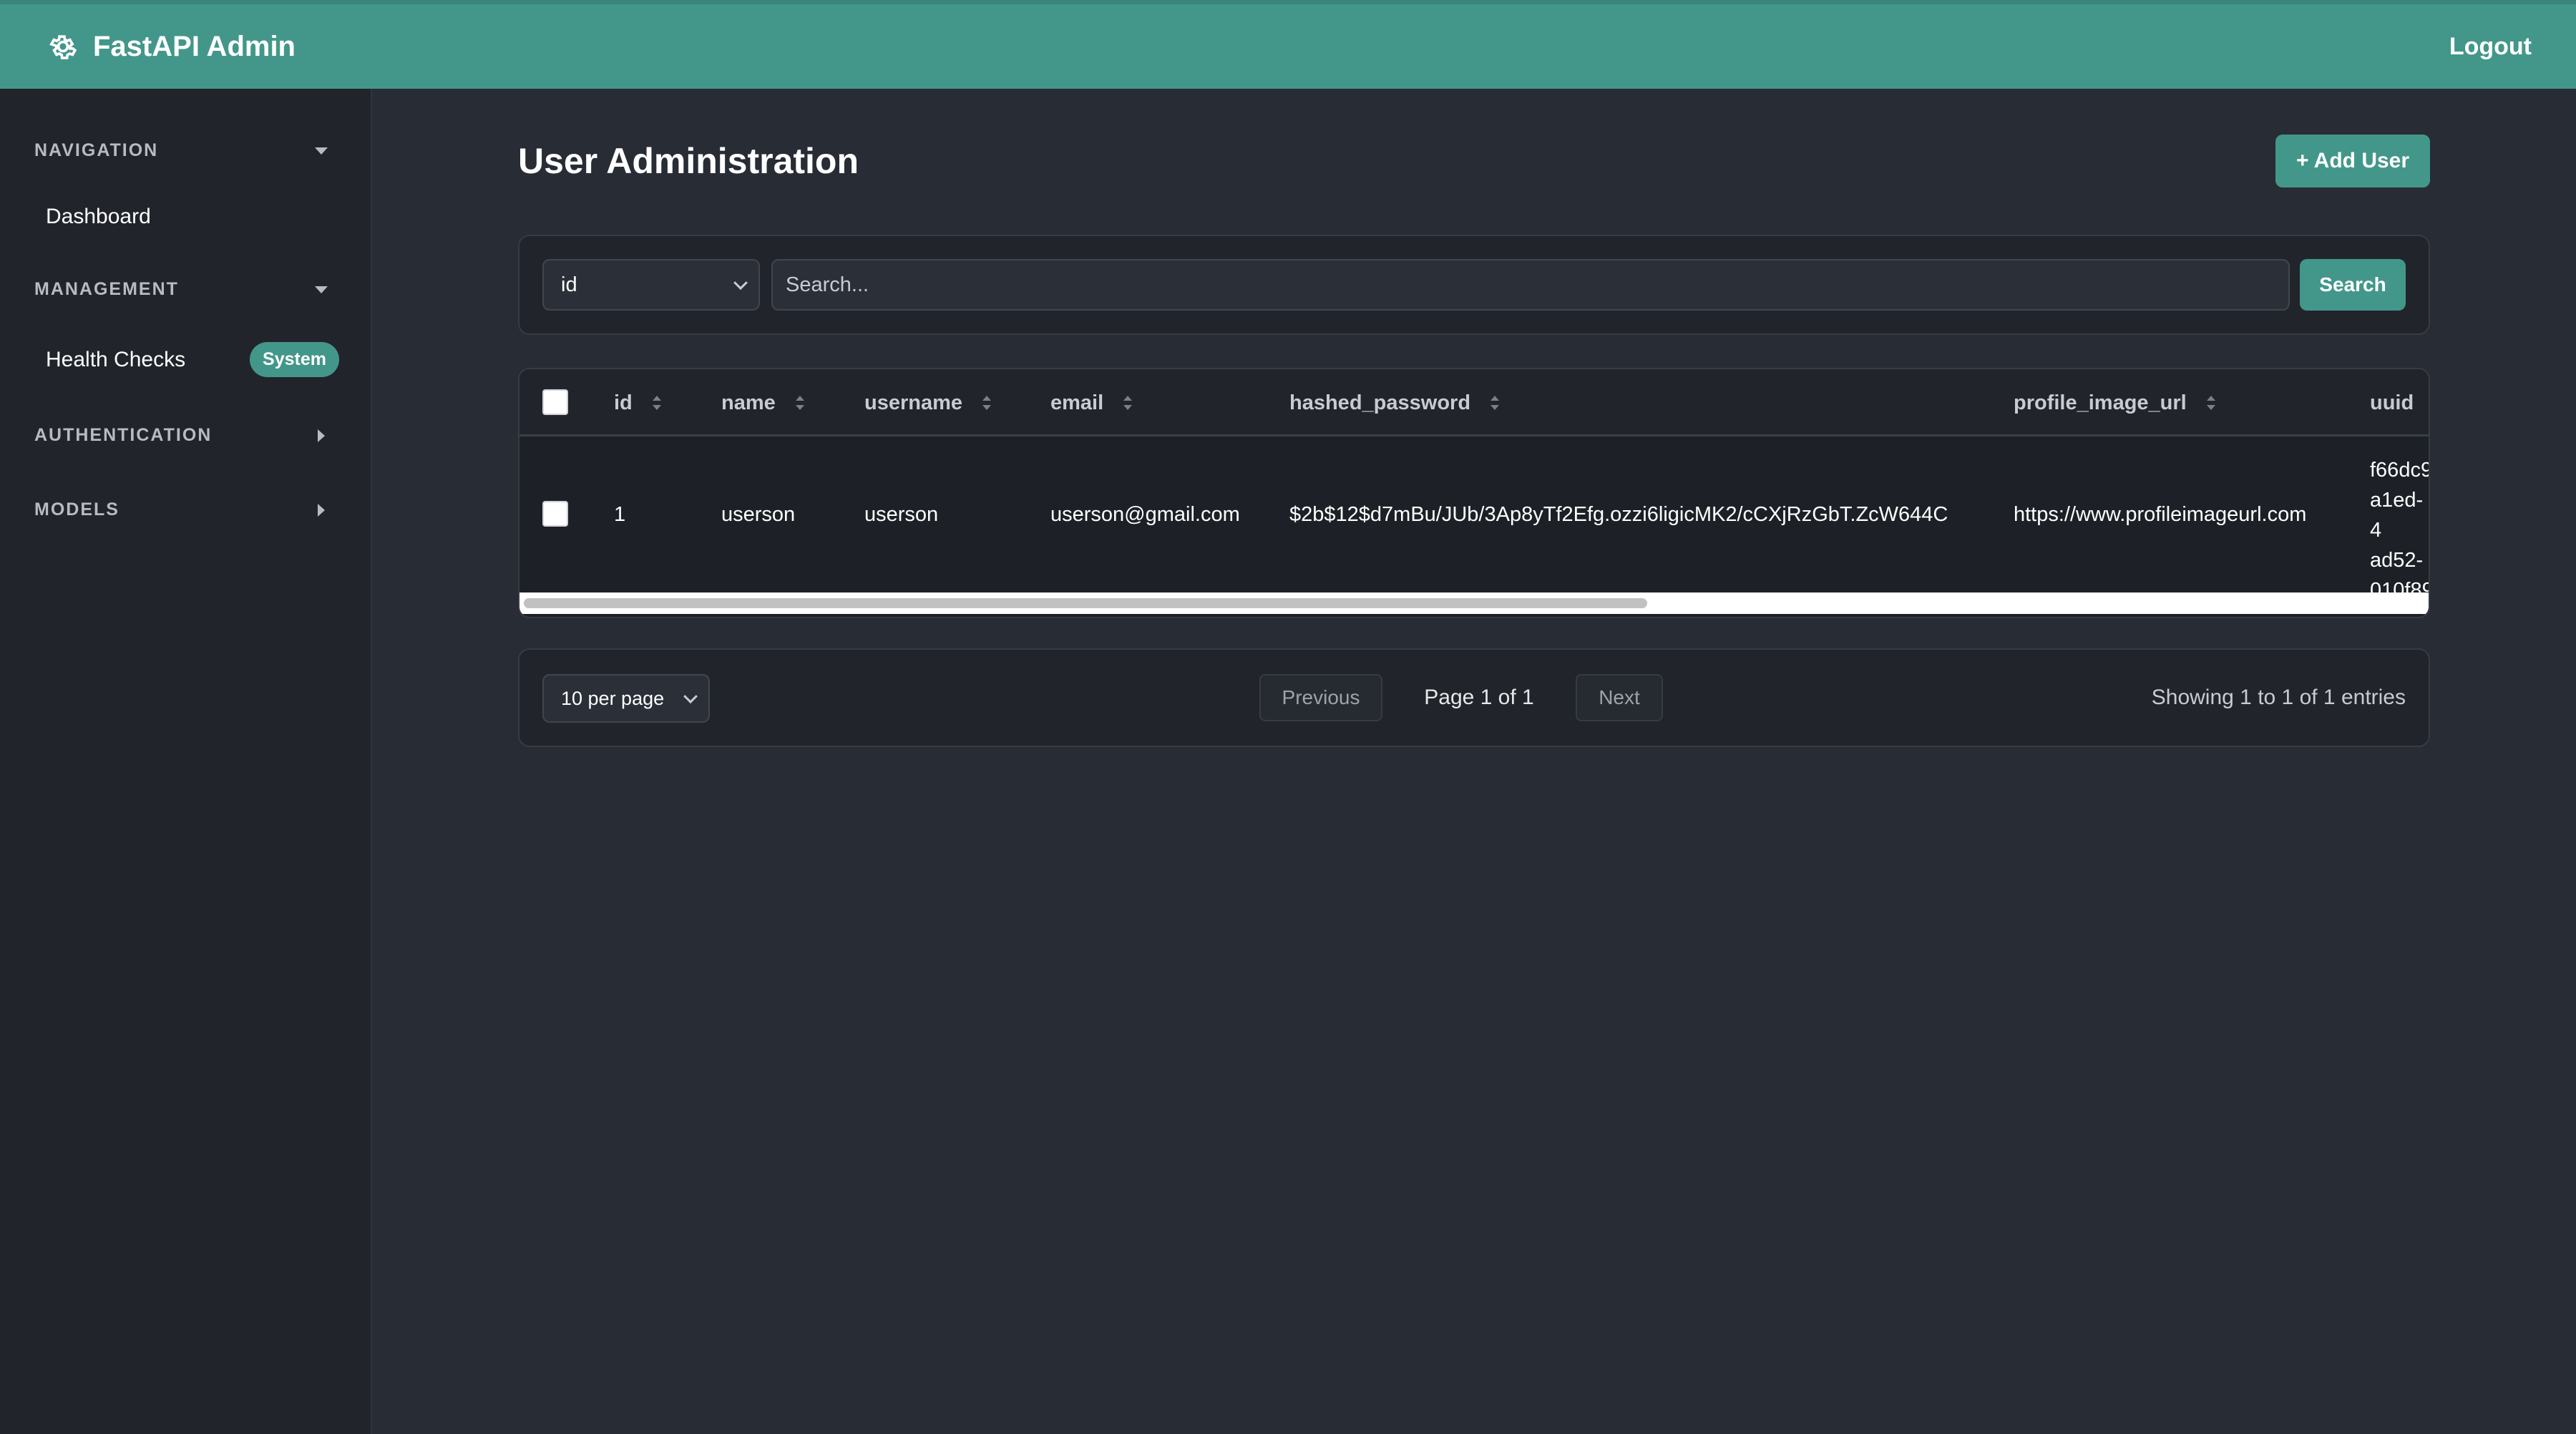 The image size is (2576, 1434). What do you see at coordinates (294, 359) in the screenshot?
I see `status-badge: System` at bounding box center [294, 359].